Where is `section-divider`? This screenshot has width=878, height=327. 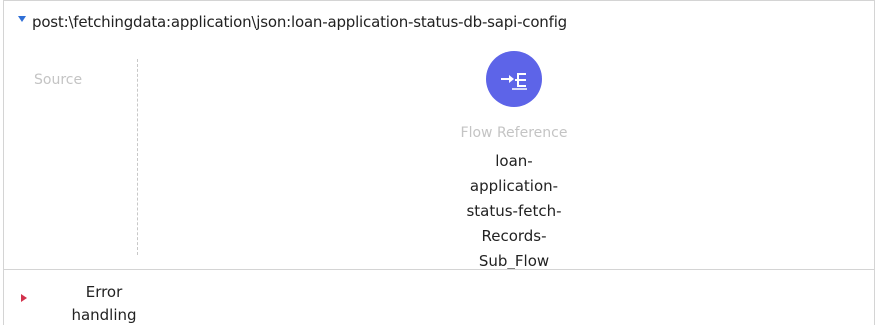
section-divider is located at coordinates (439, 269).